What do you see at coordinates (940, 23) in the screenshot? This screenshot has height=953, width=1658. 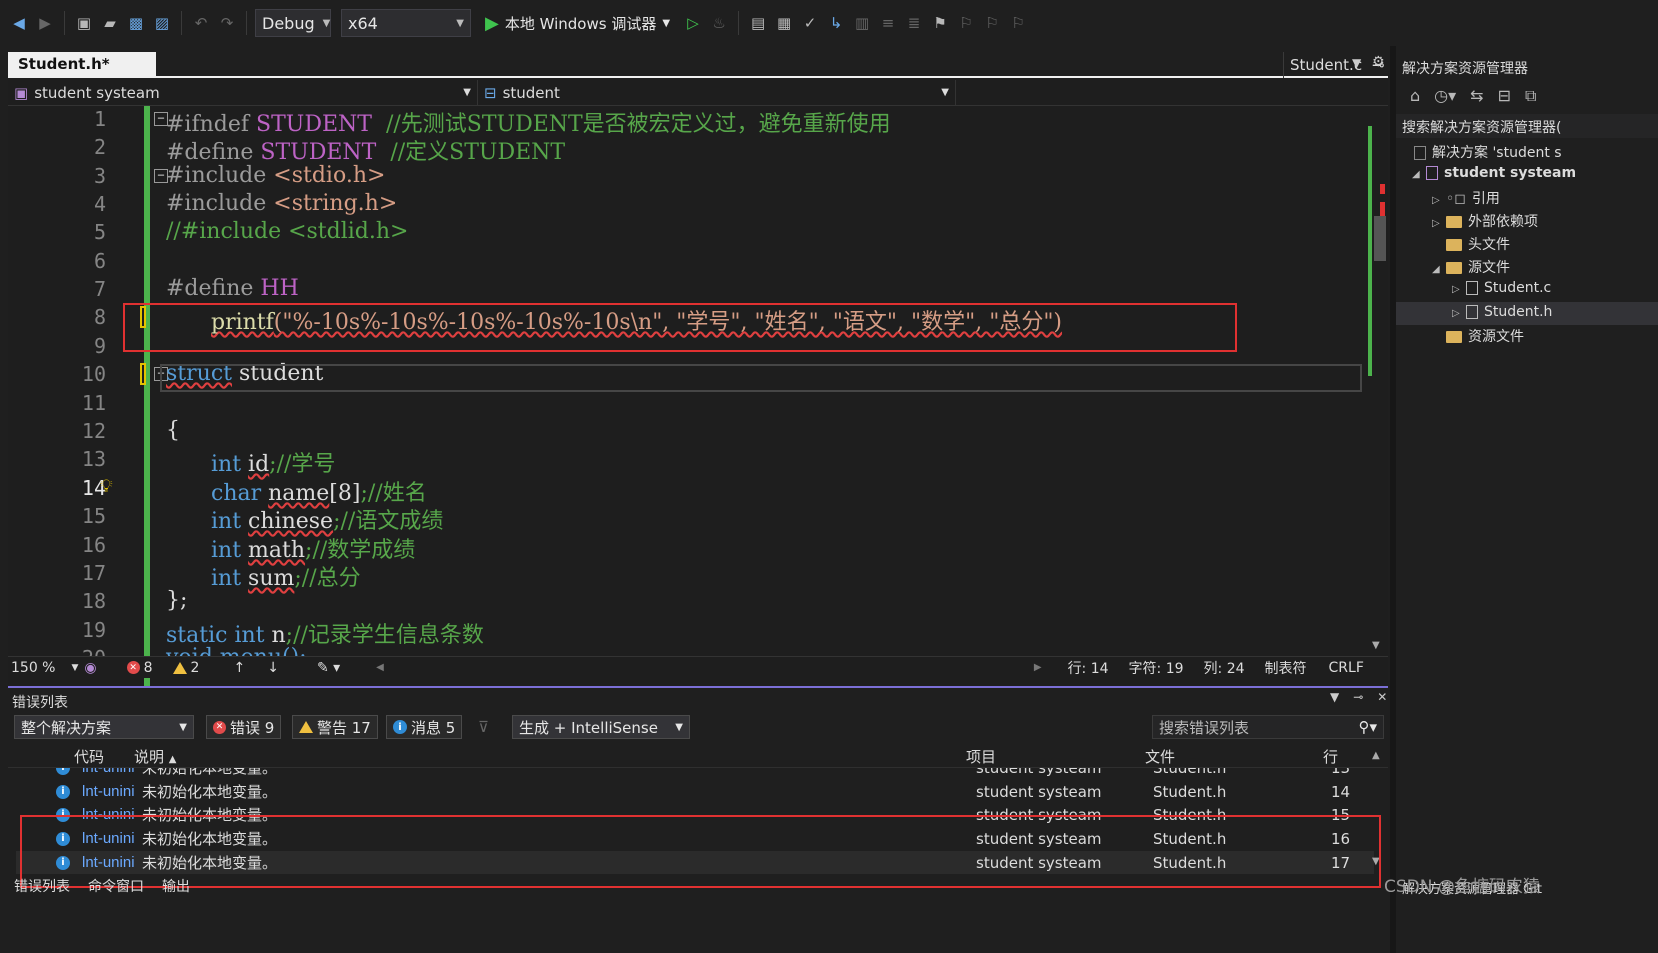 I see `bookmark-icon: ⚑` at bounding box center [940, 23].